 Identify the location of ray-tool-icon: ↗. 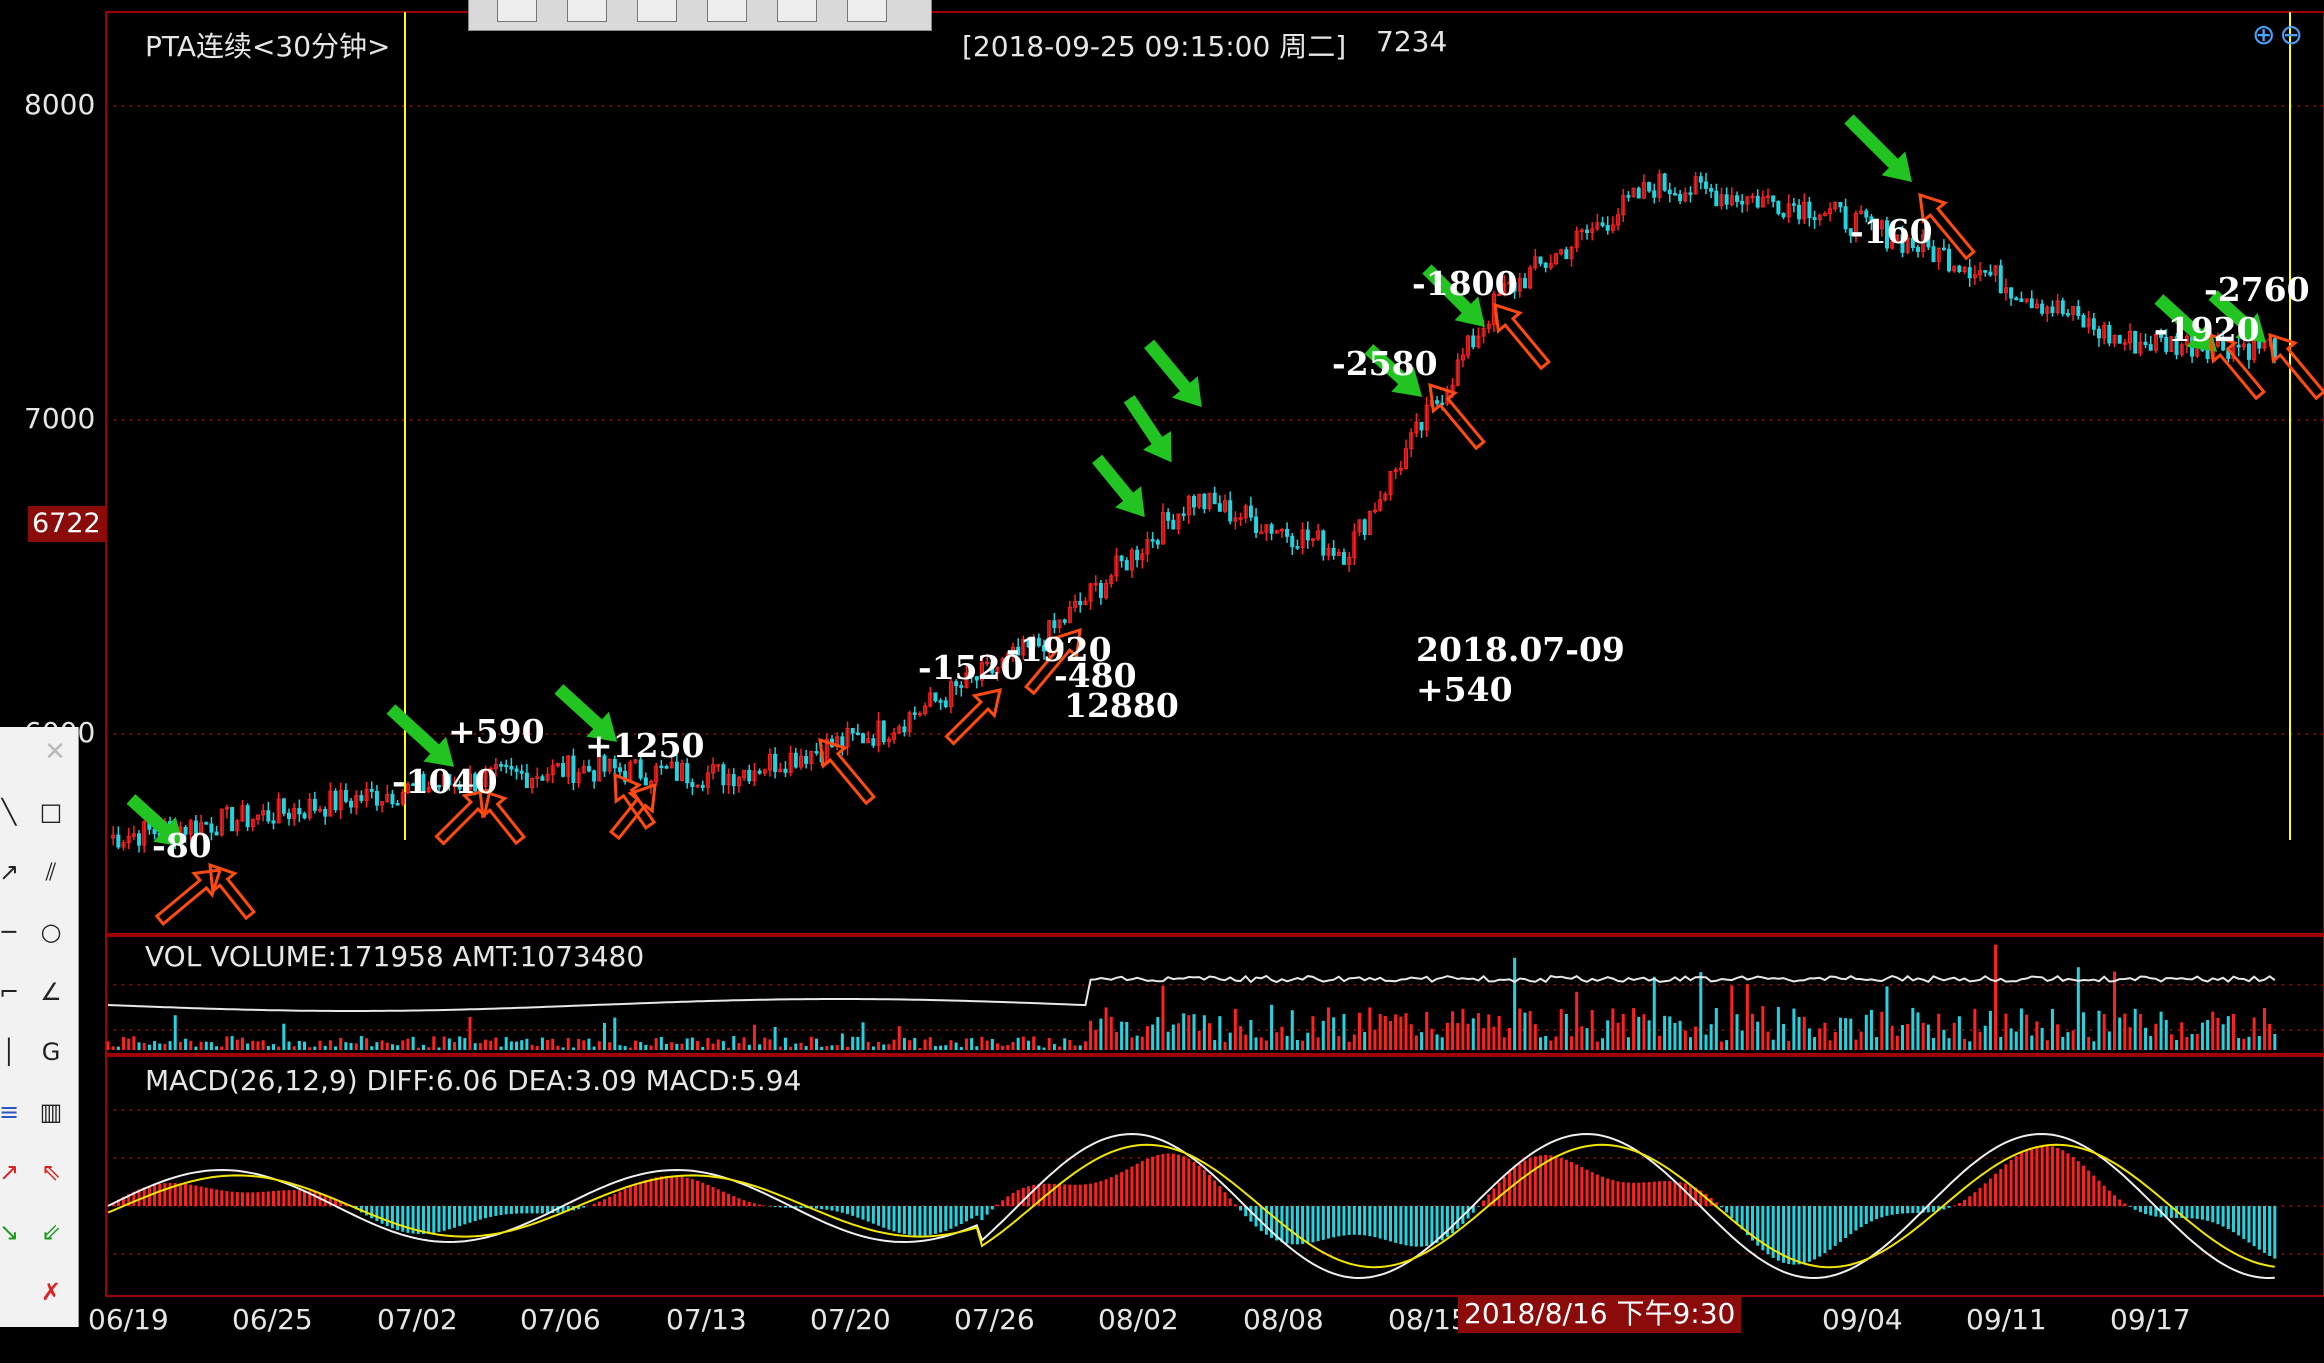
(12, 872).